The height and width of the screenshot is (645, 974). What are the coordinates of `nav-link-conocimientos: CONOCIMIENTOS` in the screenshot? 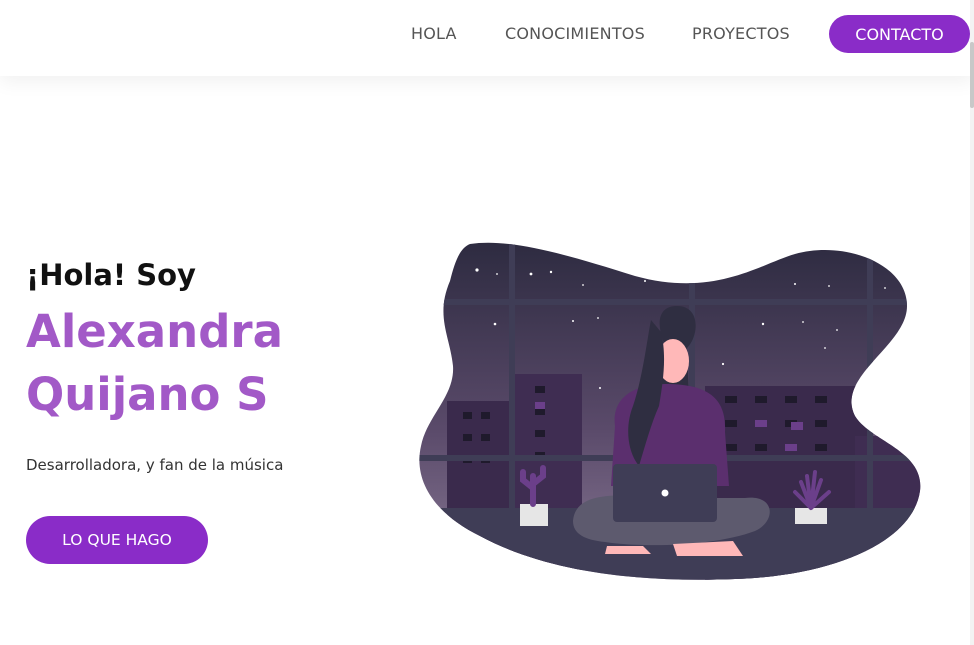 It's located at (575, 33).